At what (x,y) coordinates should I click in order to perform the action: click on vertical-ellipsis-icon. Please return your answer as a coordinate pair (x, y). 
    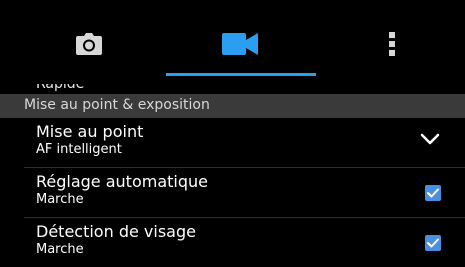
    Looking at the image, I should click on (392, 44).